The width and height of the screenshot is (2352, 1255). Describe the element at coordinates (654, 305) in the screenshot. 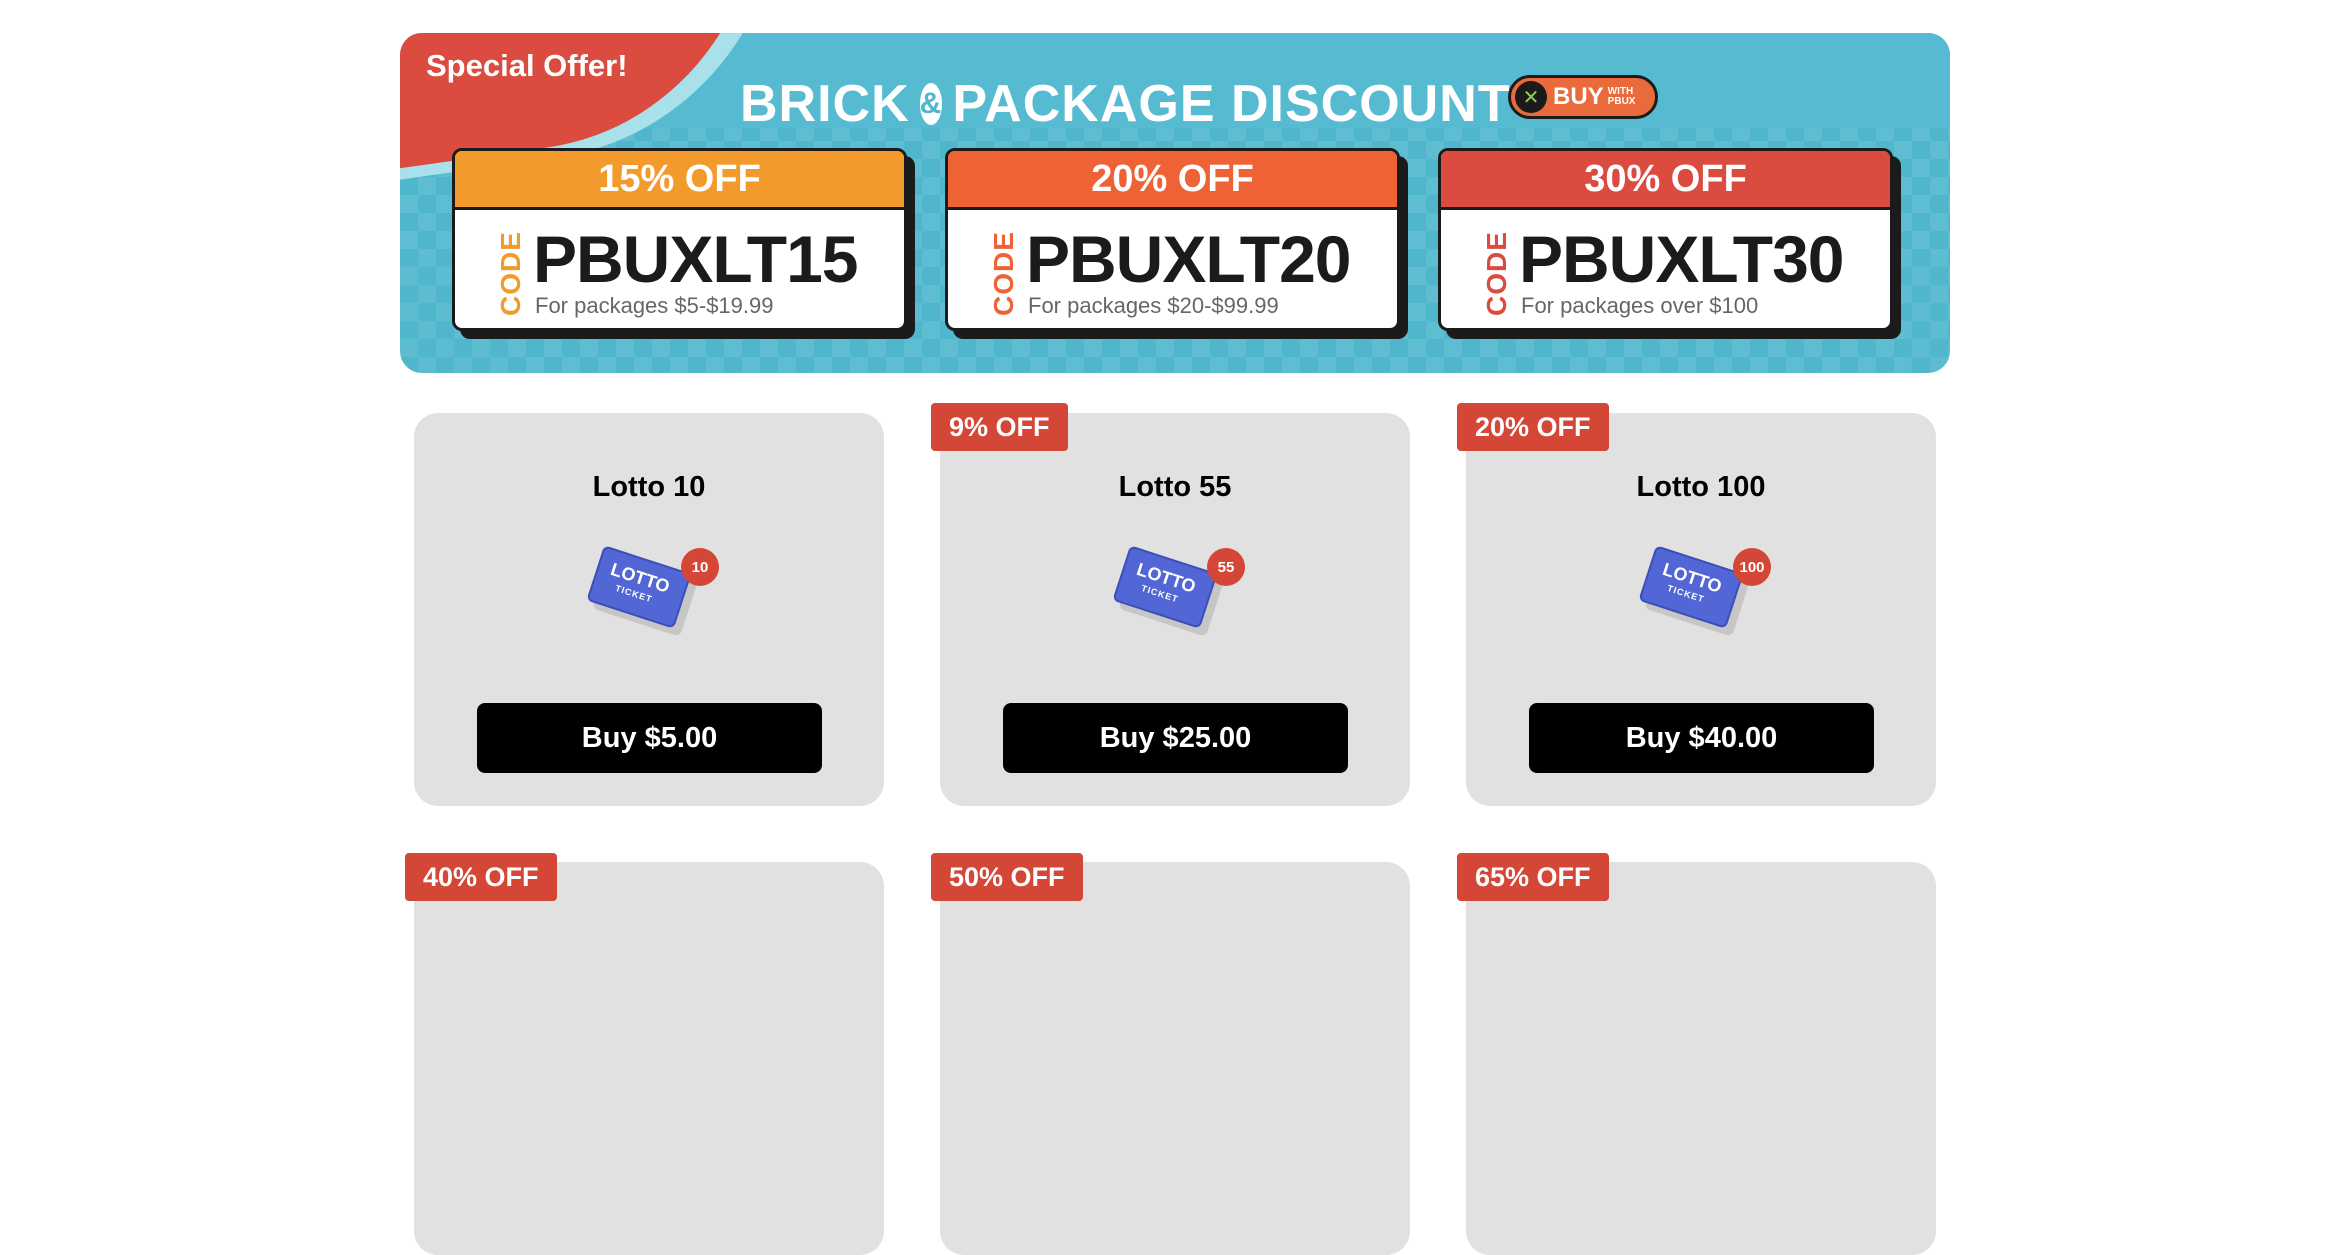

I see `coupon-range: For packages $5-$19.99` at that location.